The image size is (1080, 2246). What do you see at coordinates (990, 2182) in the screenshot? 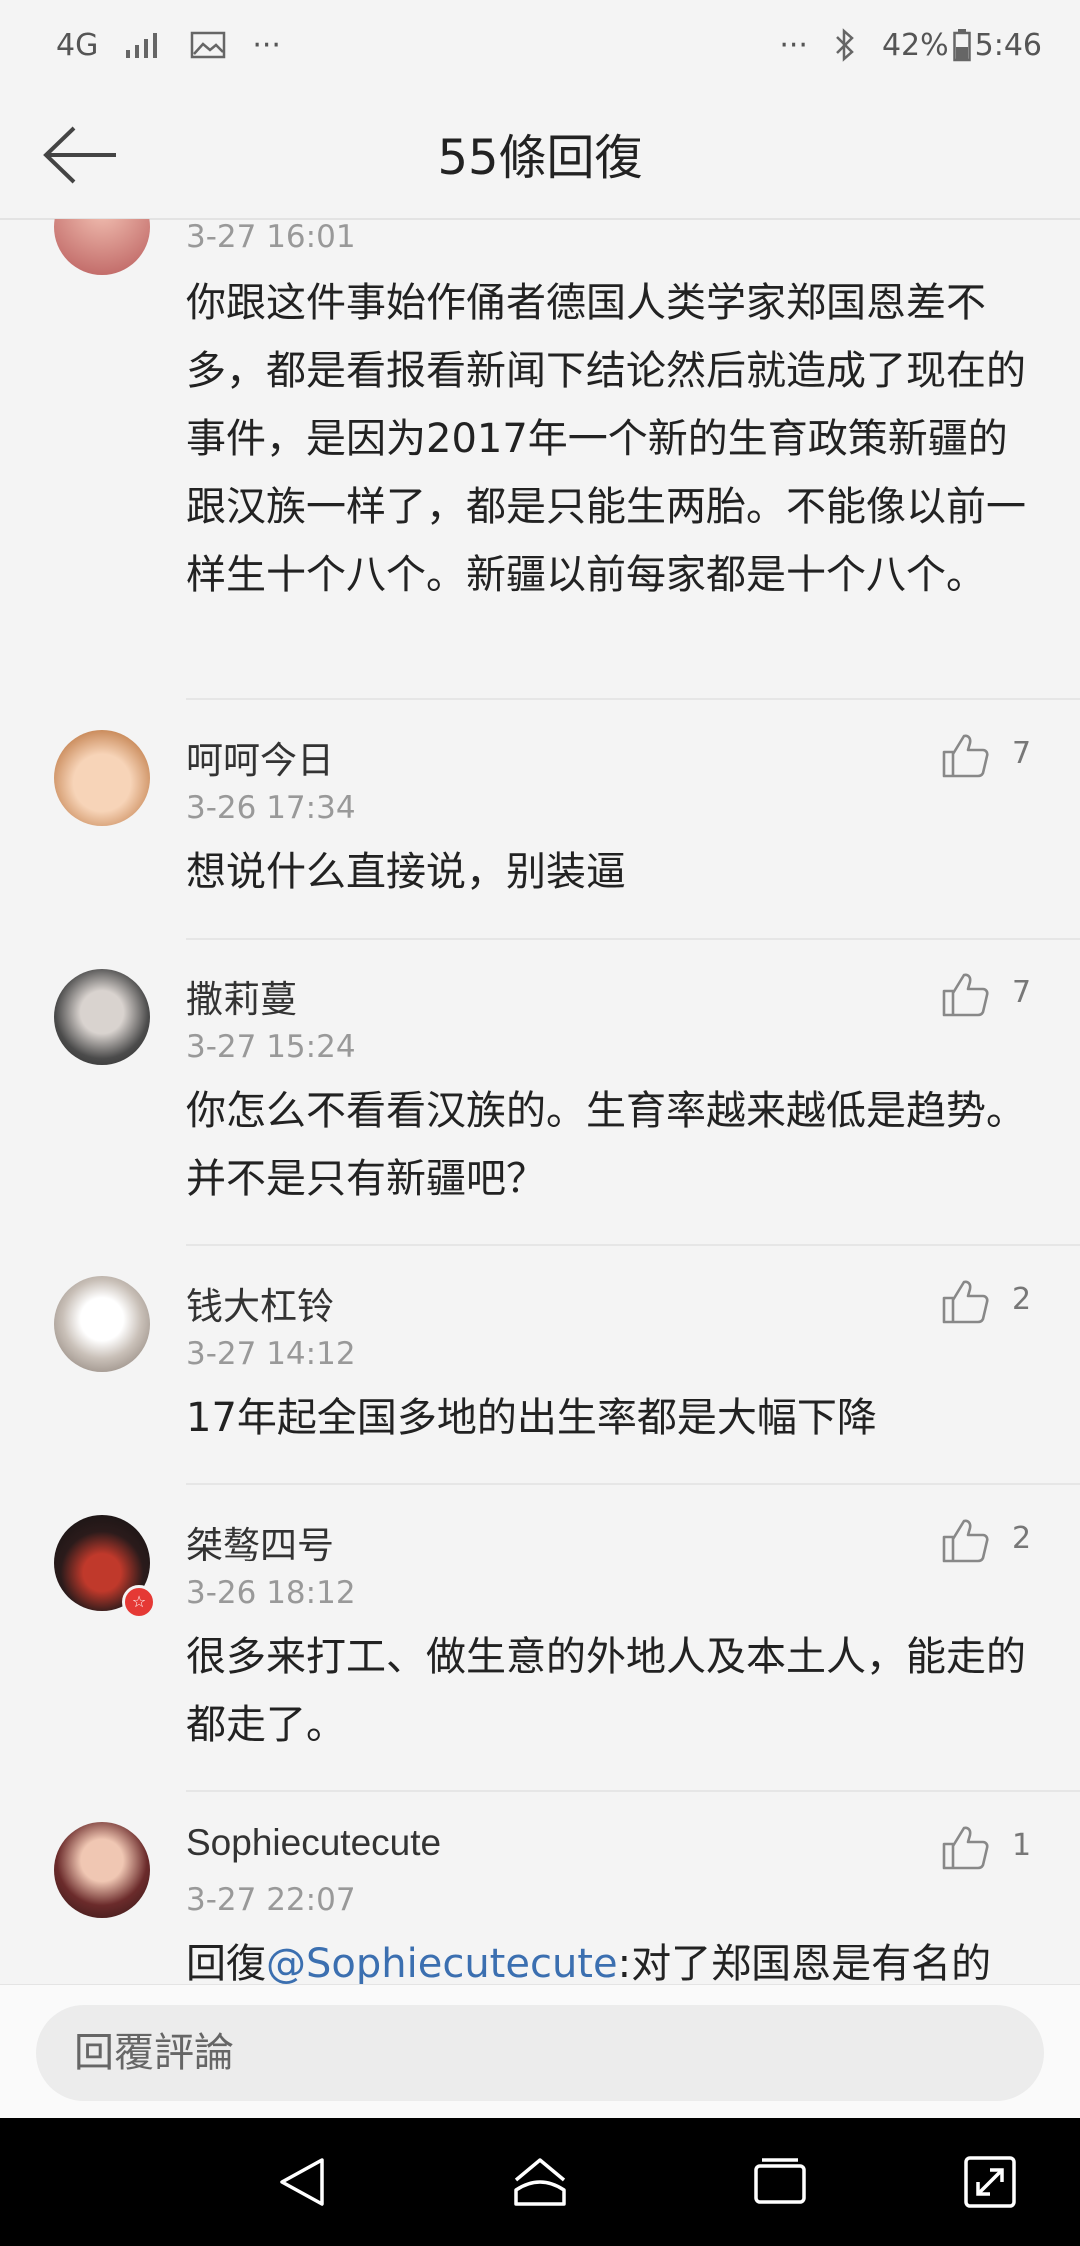
I see `nav-expand-icon` at bounding box center [990, 2182].